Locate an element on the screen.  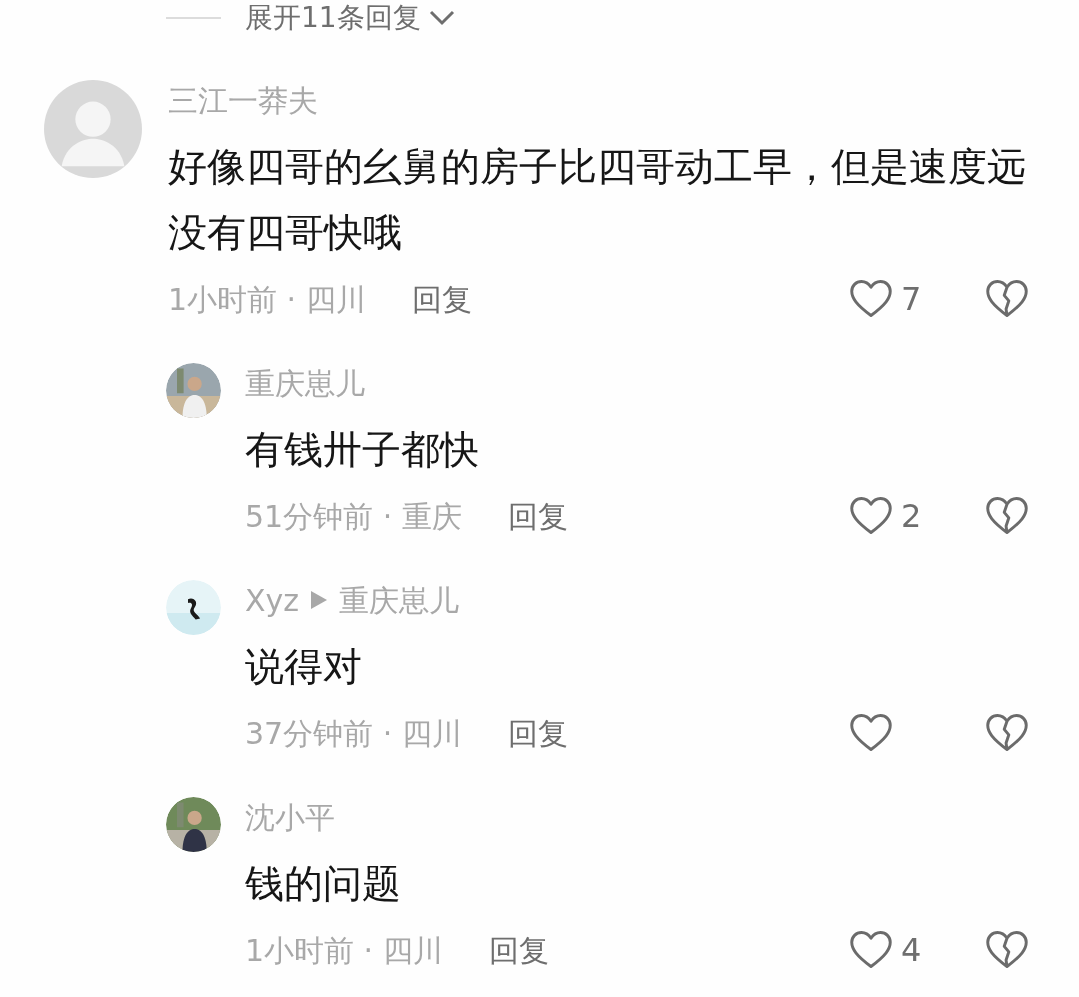
expand-replies-link: 展开11条回复 is located at coordinates (350, 19).